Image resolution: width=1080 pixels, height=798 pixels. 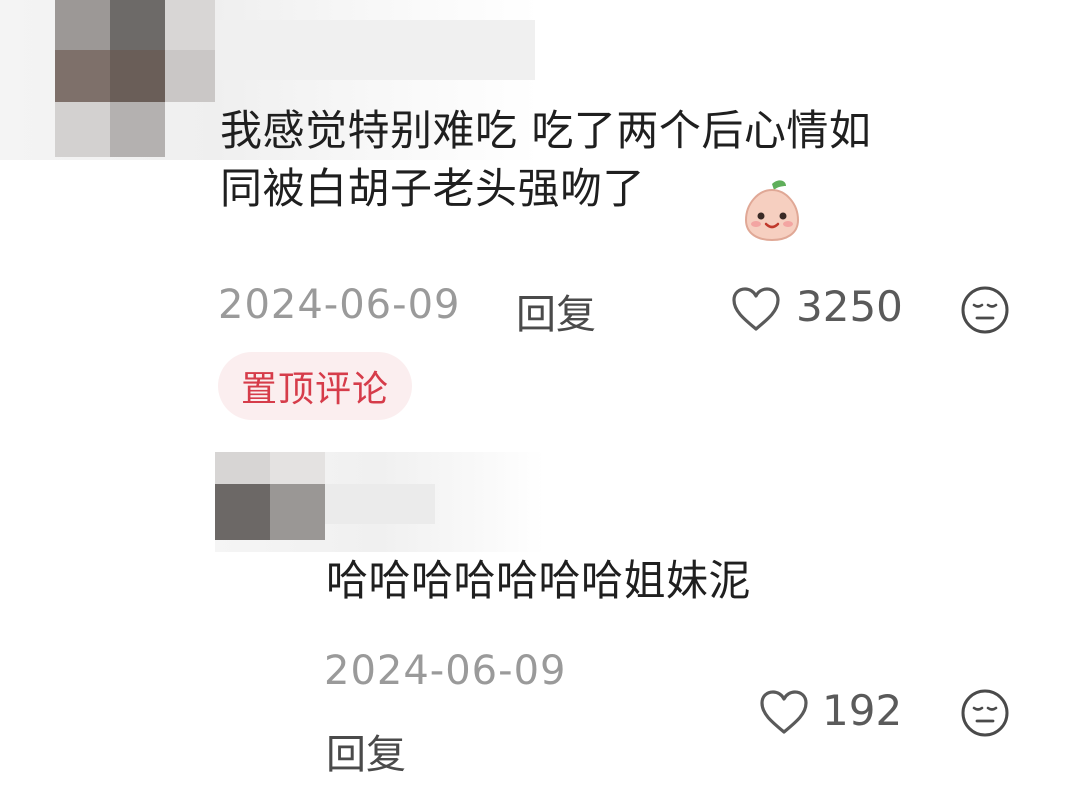 I want to click on comment-like-count: 3250, so click(x=849, y=306).